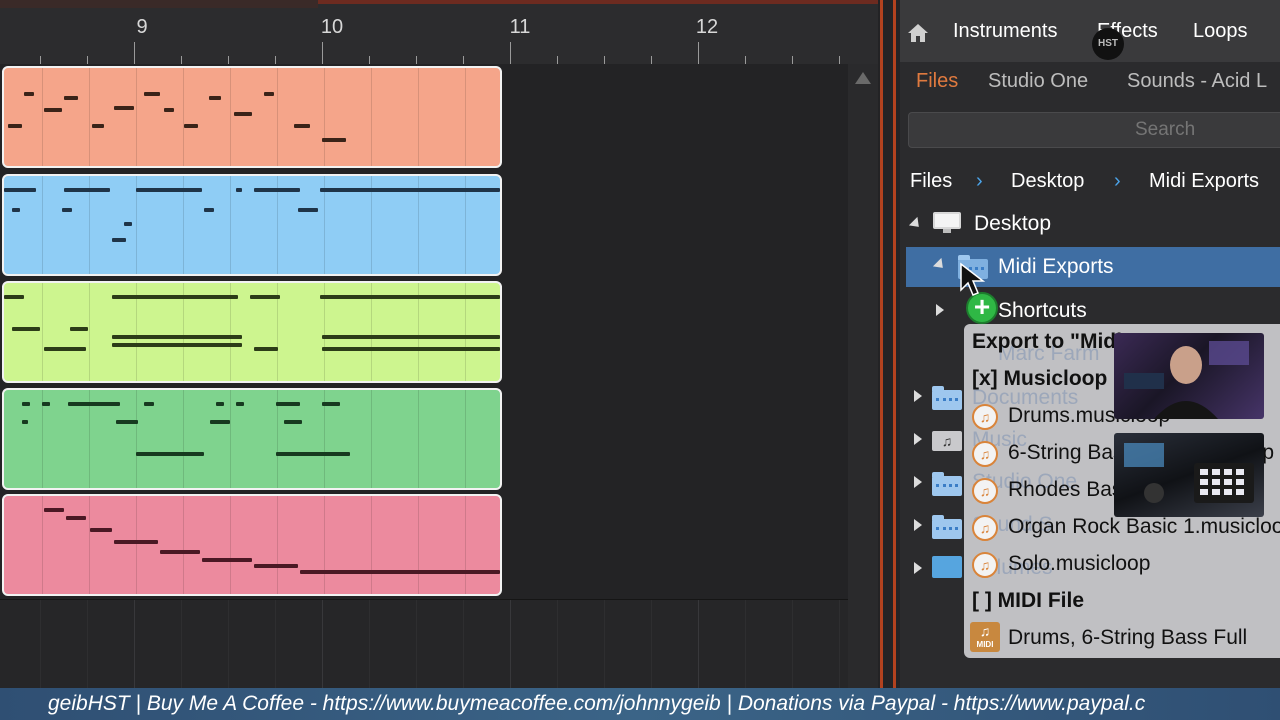 The height and width of the screenshot is (720, 1280). I want to click on midi-clip-pink, so click(252, 545).